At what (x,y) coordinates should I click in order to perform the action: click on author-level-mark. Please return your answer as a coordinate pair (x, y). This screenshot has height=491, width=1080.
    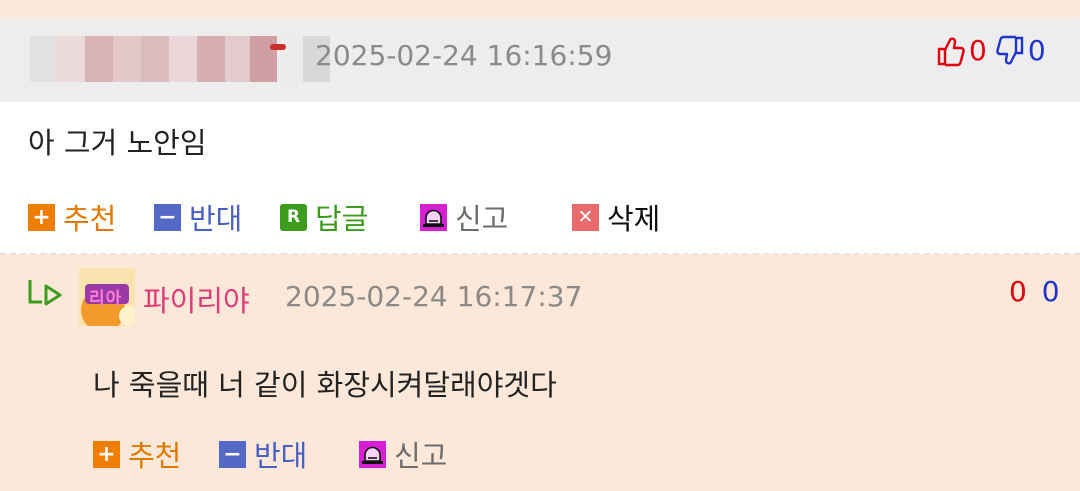
    Looking at the image, I should click on (278, 47).